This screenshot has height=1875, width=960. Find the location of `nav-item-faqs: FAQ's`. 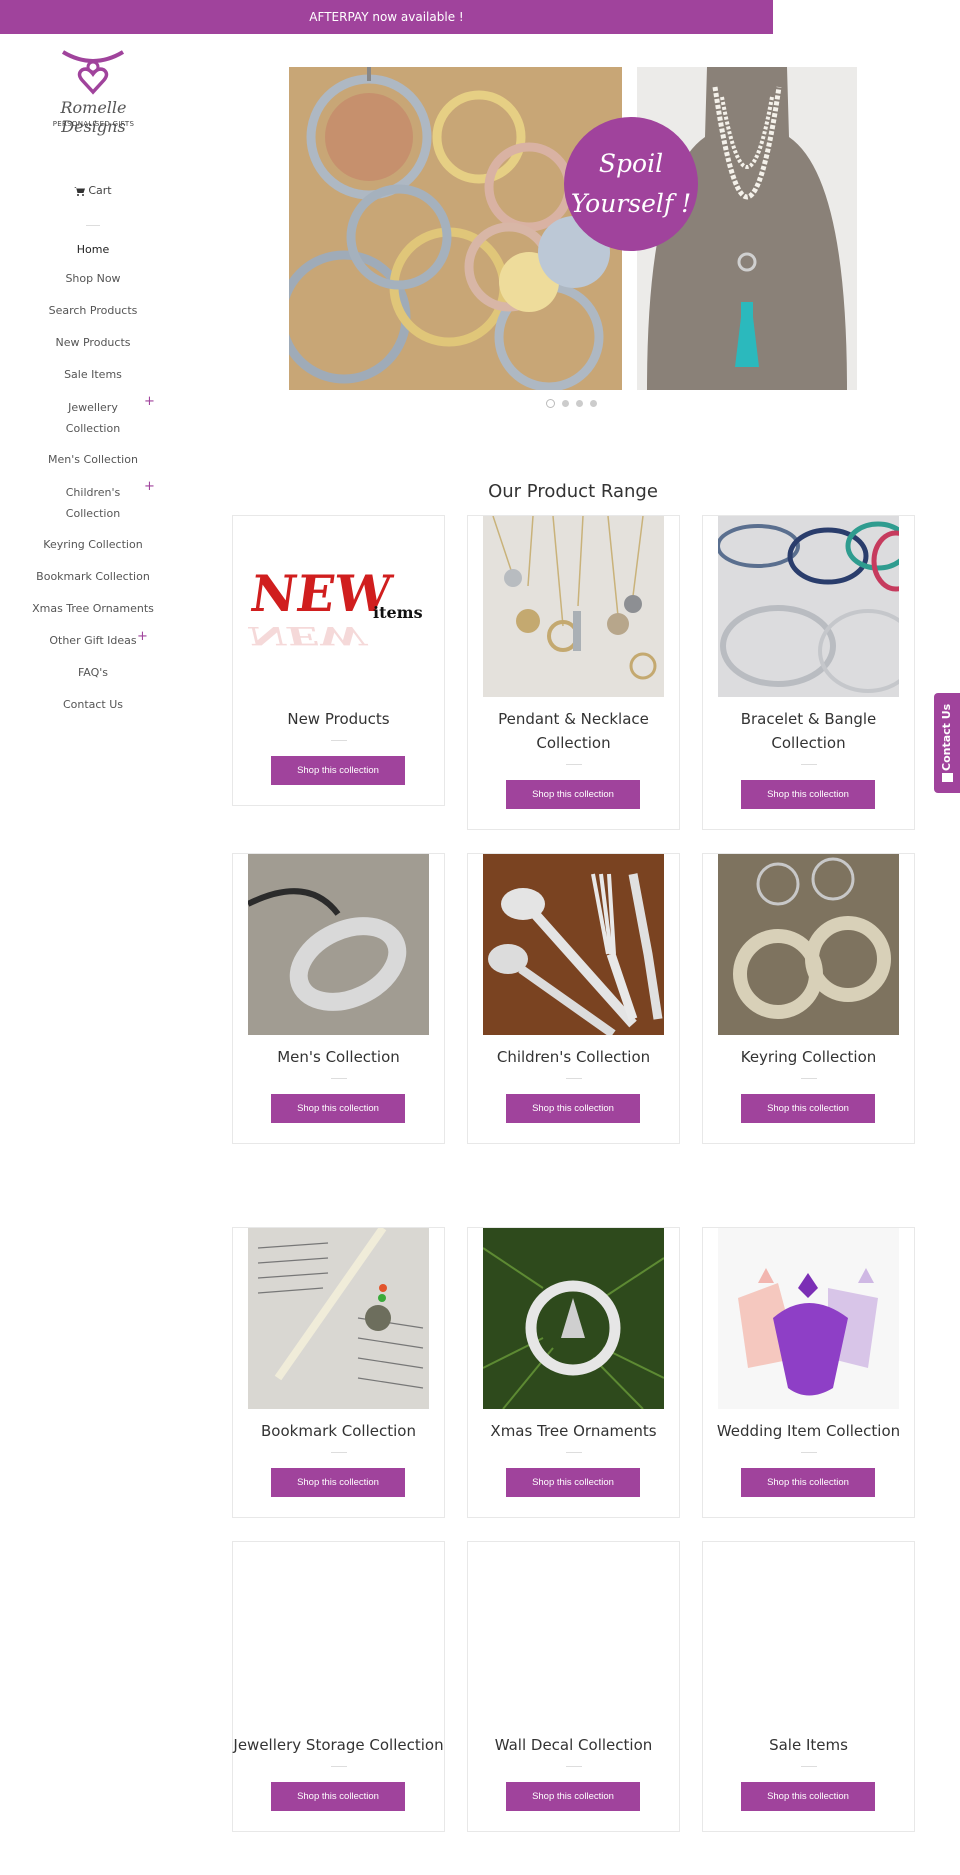

nav-item-faqs: FAQ's is located at coordinates (93, 673).